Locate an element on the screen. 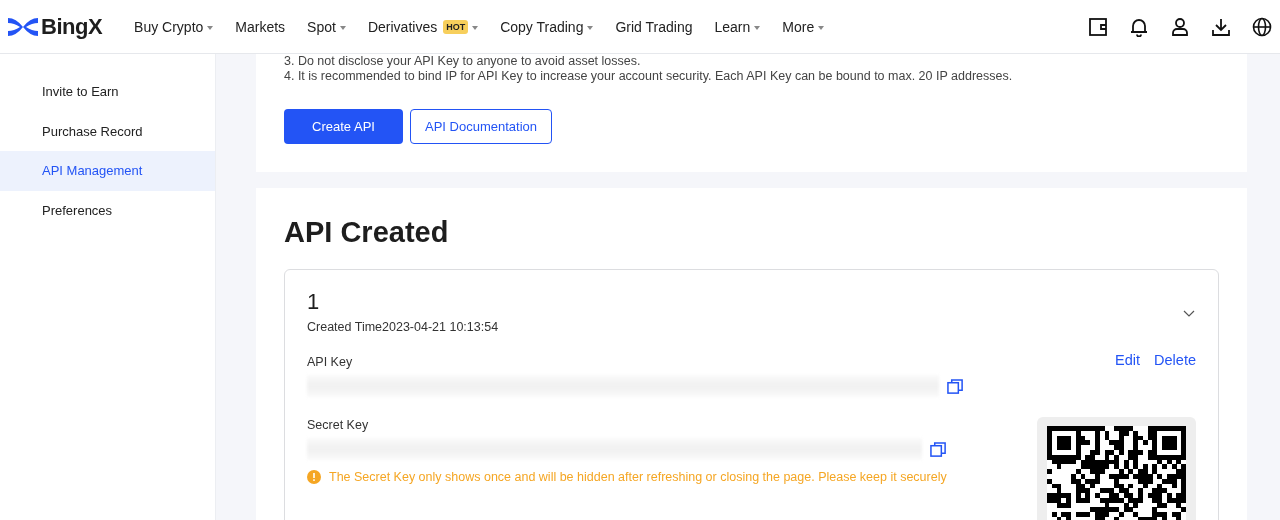 This screenshot has height=520, width=1280. sidebar-item: Purchase Record is located at coordinates (107, 131).